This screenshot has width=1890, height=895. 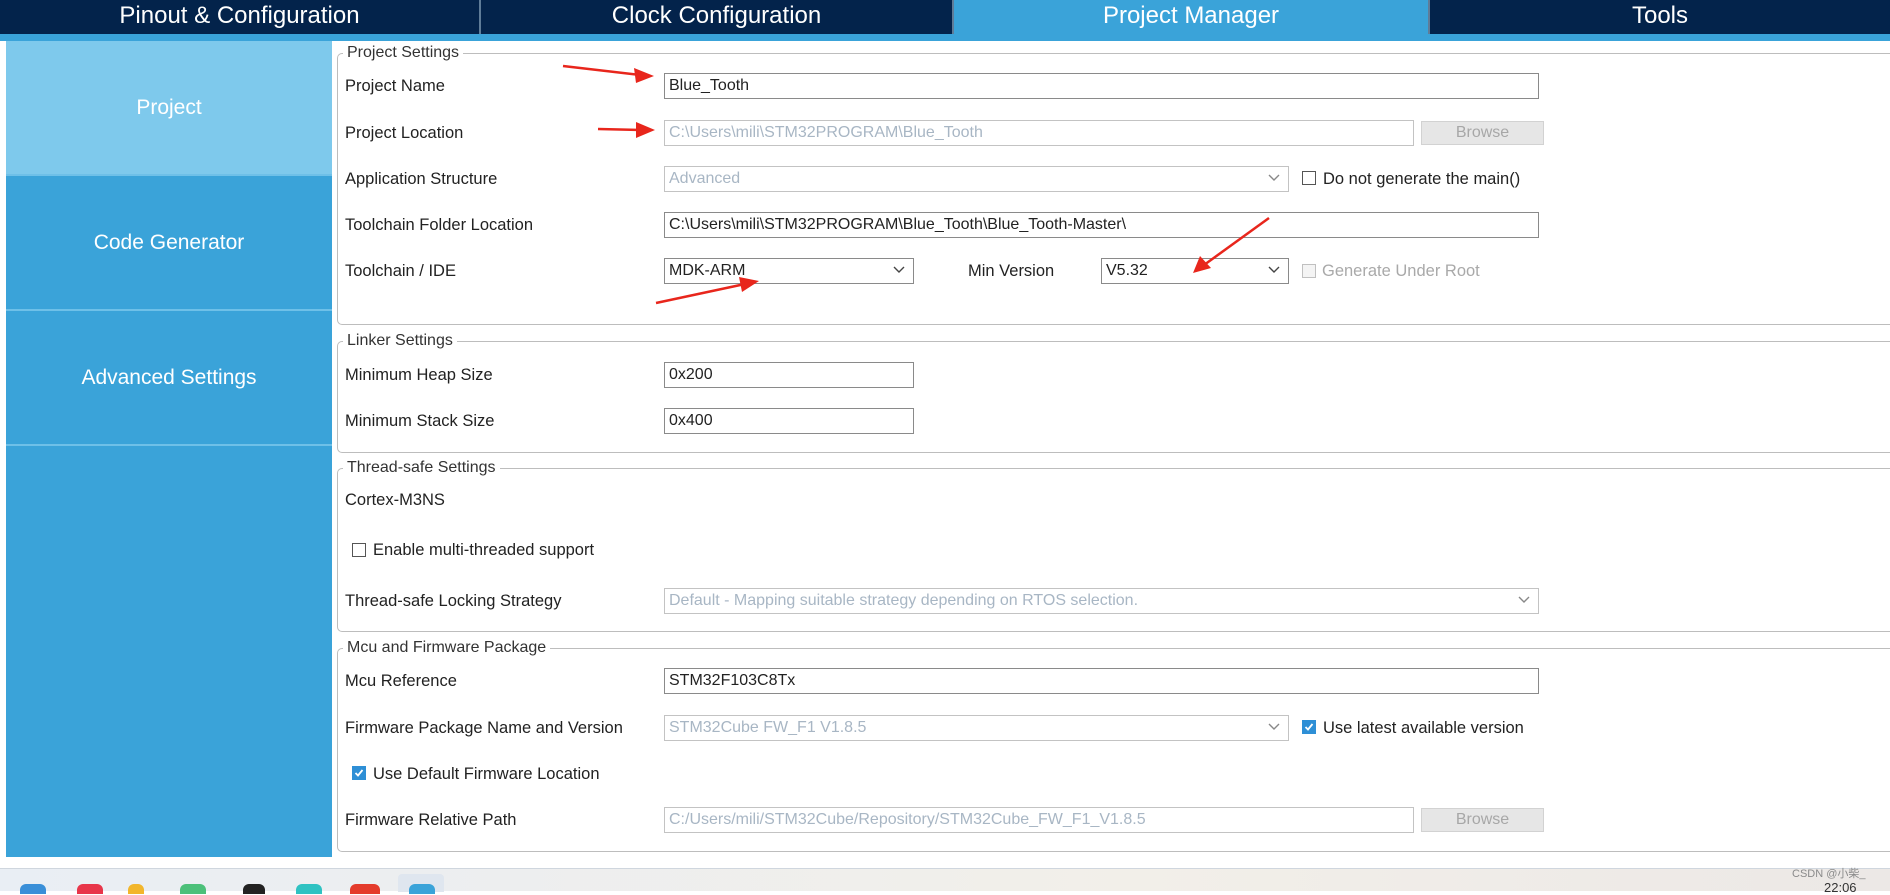 What do you see at coordinates (420, 421) in the screenshot?
I see `stack-size-label: Minimum Stack Size` at bounding box center [420, 421].